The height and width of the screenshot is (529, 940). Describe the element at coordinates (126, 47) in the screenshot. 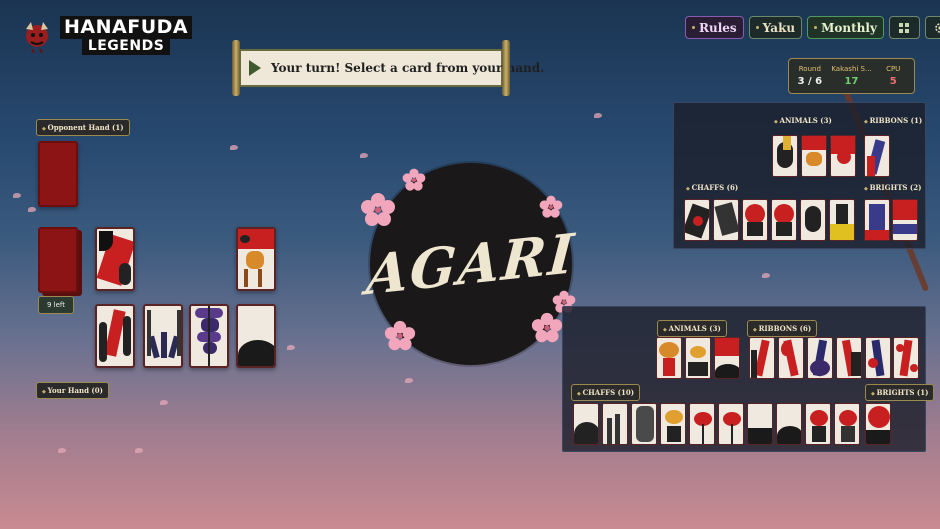

I see `app-subtitle: LEGENDS` at that location.